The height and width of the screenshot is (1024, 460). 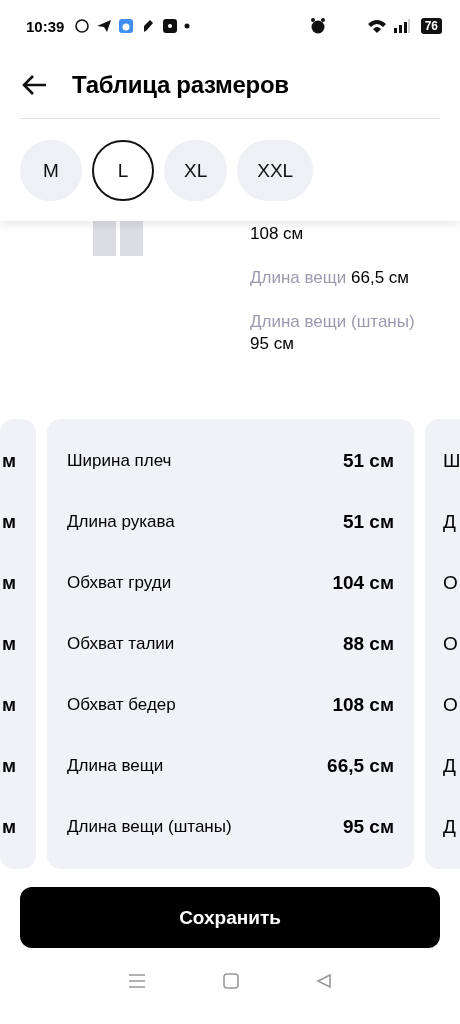 I want to click on wifi-icon, so click(x=376, y=26).